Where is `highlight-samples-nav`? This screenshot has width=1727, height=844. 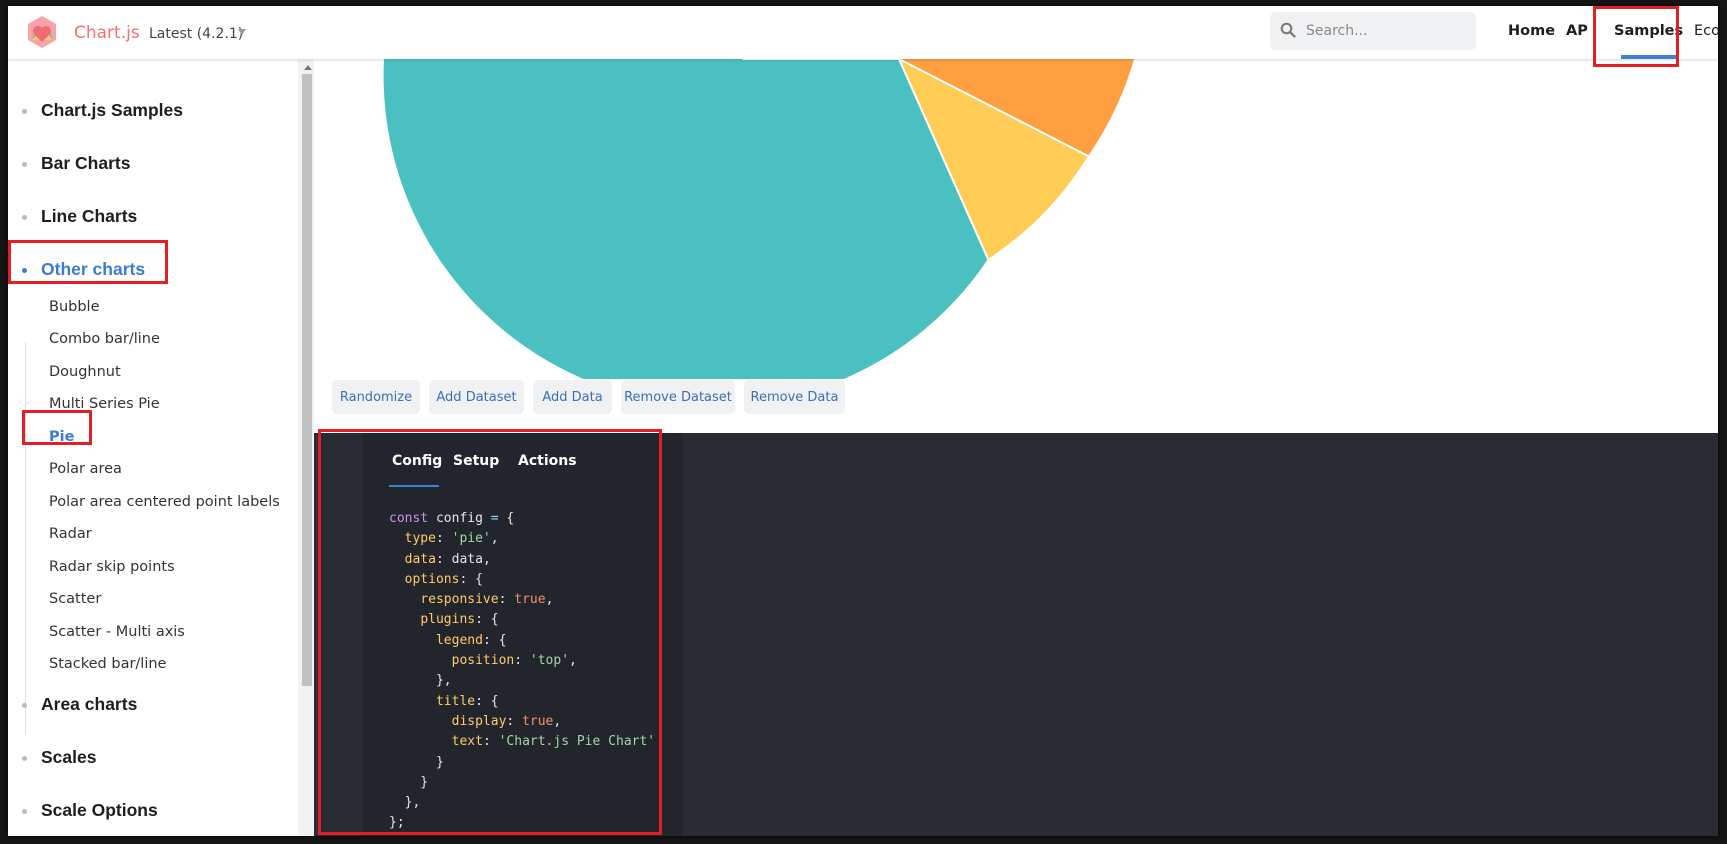
highlight-samples-nav is located at coordinates (1636, 36).